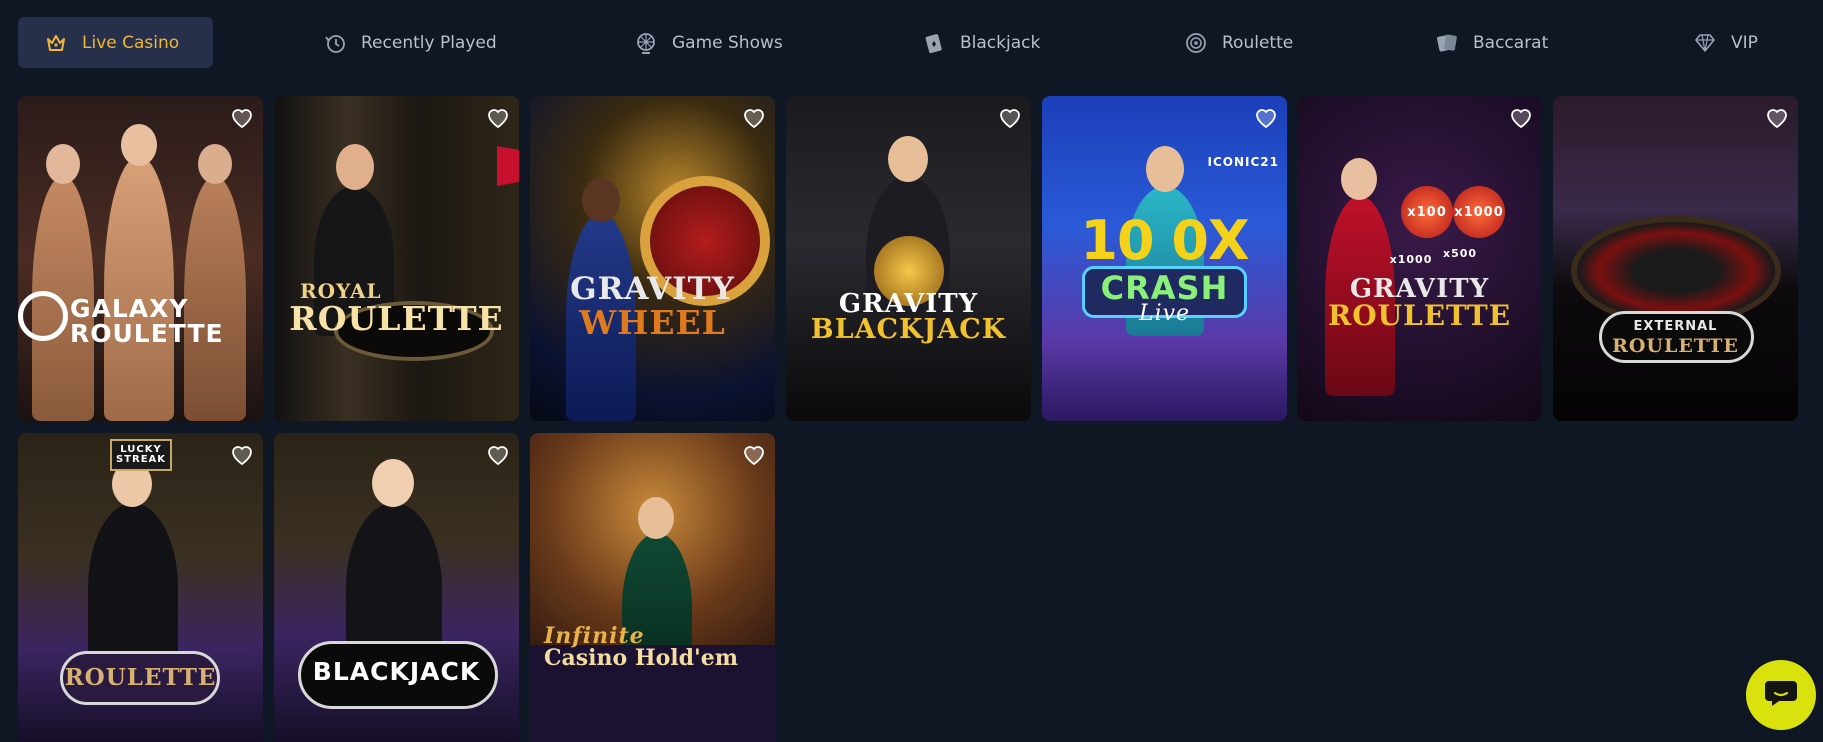 Image resolution: width=1823 pixels, height=742 pixels. I want to click on tab-blackjack: Blackjack, so click(981, 42).